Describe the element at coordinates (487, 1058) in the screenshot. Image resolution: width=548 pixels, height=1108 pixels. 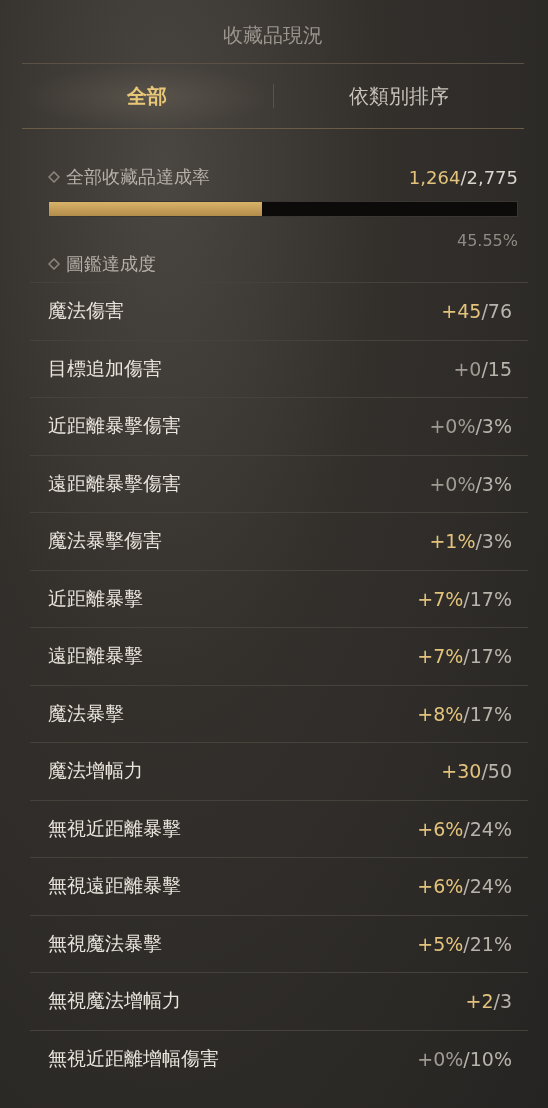
I see `stat-max: /10%` at that location.